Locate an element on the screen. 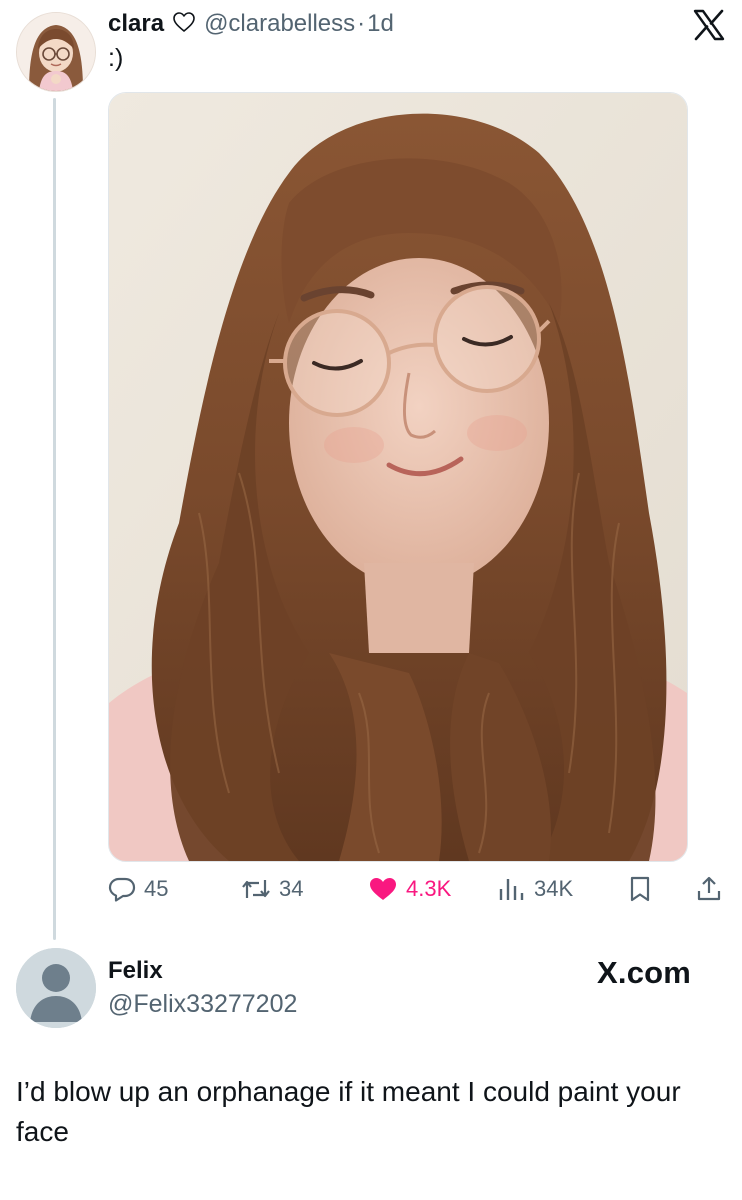  repost-icon is located at coordinates (256, 889).